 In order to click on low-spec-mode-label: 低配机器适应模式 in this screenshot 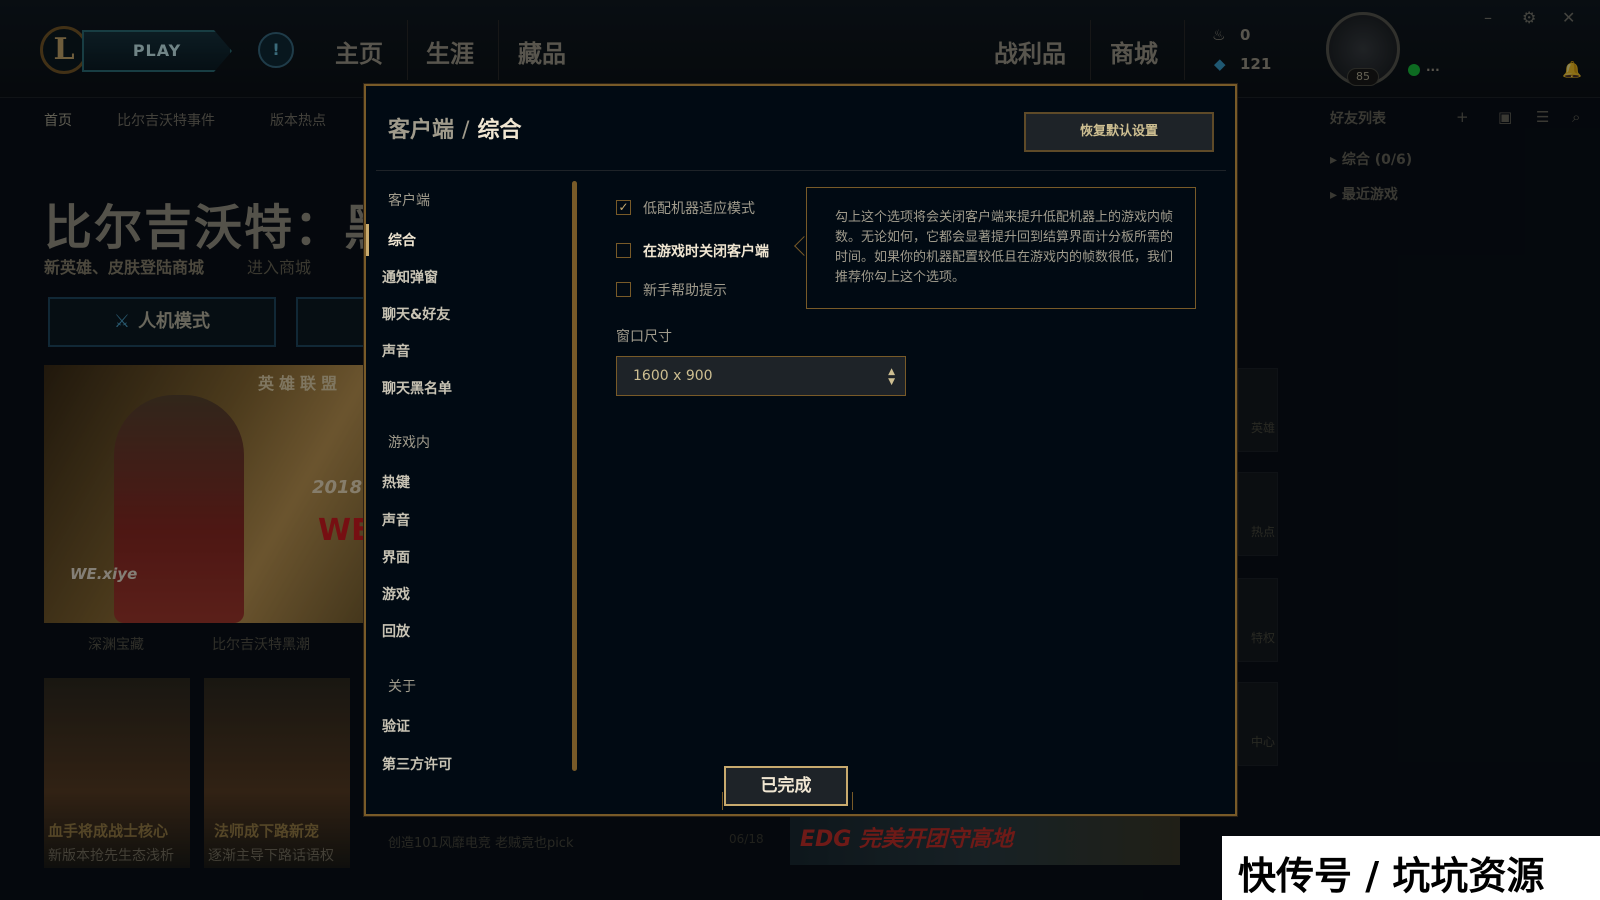, I will do `click(699, 209)`.